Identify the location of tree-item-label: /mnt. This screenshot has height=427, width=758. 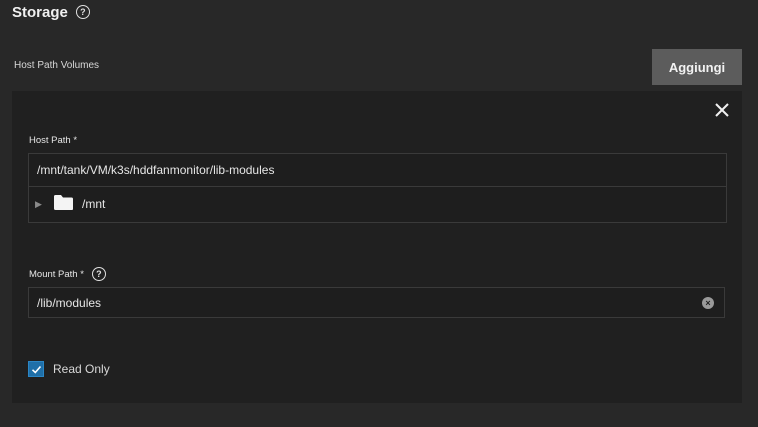
(94, 204).